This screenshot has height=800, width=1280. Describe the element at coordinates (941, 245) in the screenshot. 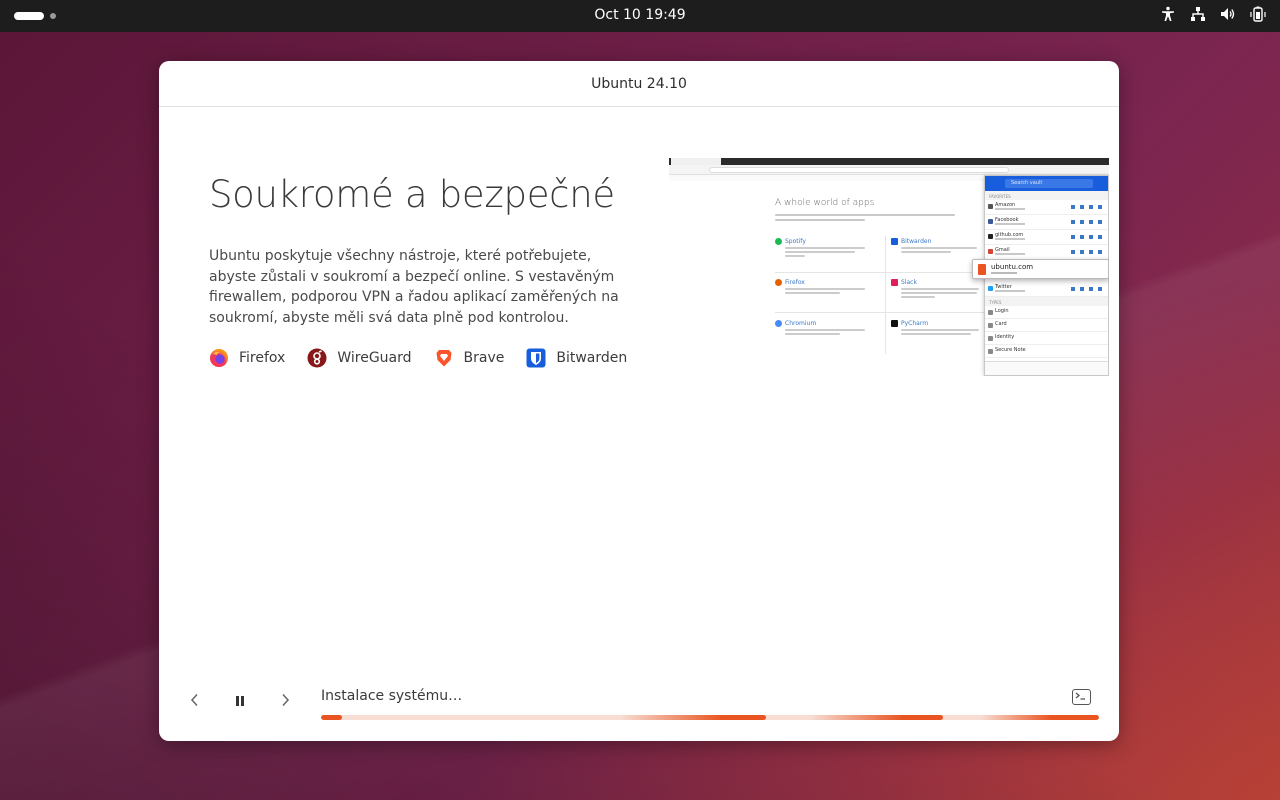

I see `preview-app-bitwarden: Bitwarden` at that location.